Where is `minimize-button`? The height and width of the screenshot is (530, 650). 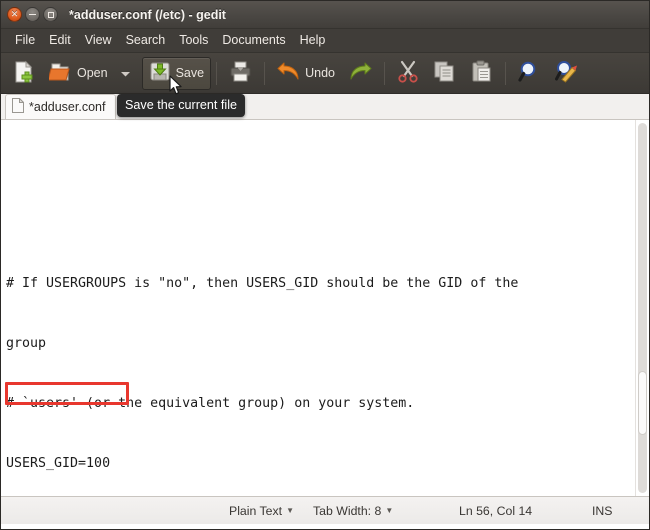
minimize-button is located at coordinates (32, 14).